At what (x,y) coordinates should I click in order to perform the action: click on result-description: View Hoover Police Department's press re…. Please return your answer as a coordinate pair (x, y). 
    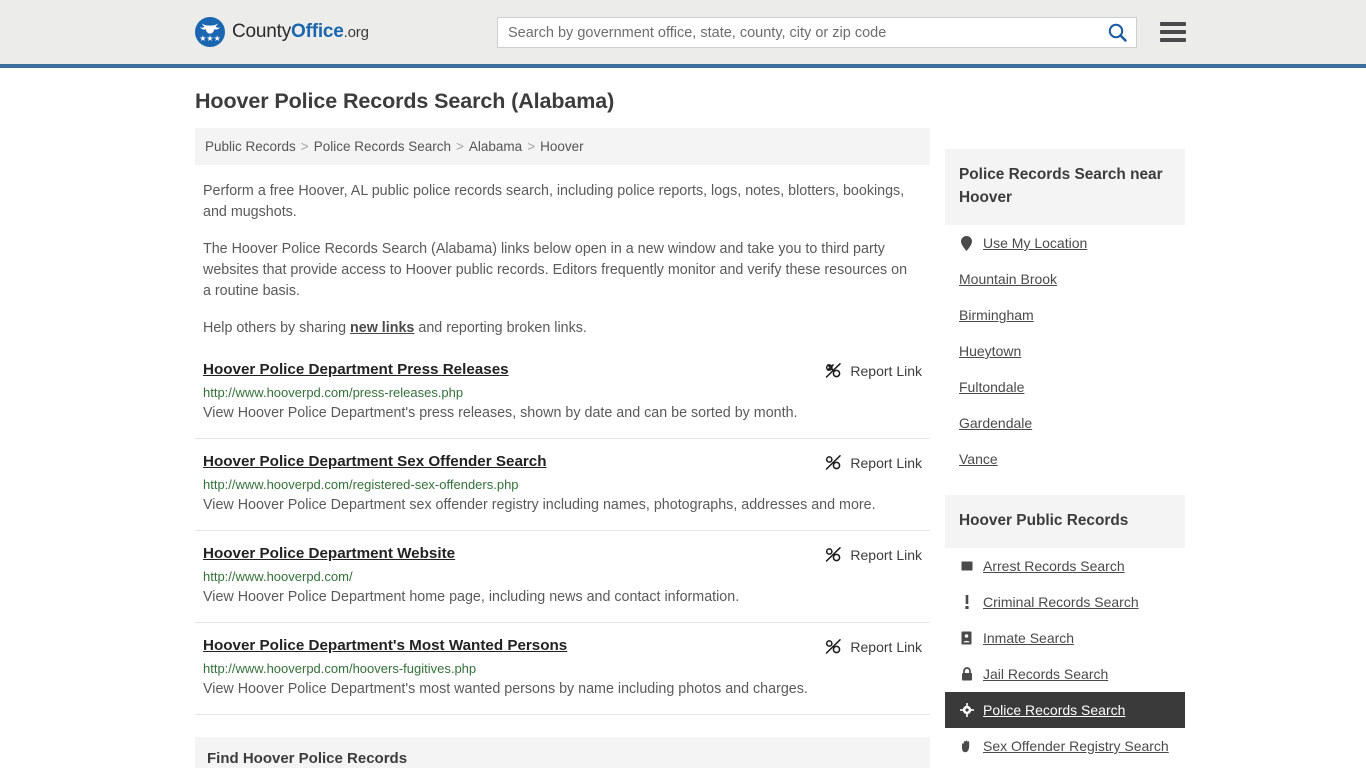
    Looking at the image, I should click on (500, 413).